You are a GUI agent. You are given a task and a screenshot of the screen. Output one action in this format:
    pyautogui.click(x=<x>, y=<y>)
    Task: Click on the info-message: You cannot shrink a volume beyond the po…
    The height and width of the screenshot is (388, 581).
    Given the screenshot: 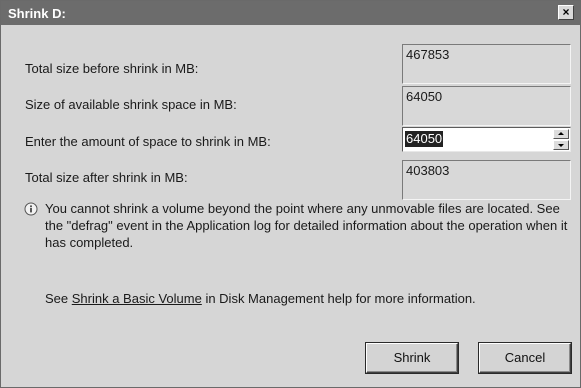 What is the action you would take?
    pyautogui.click(x=306, y=225)
    